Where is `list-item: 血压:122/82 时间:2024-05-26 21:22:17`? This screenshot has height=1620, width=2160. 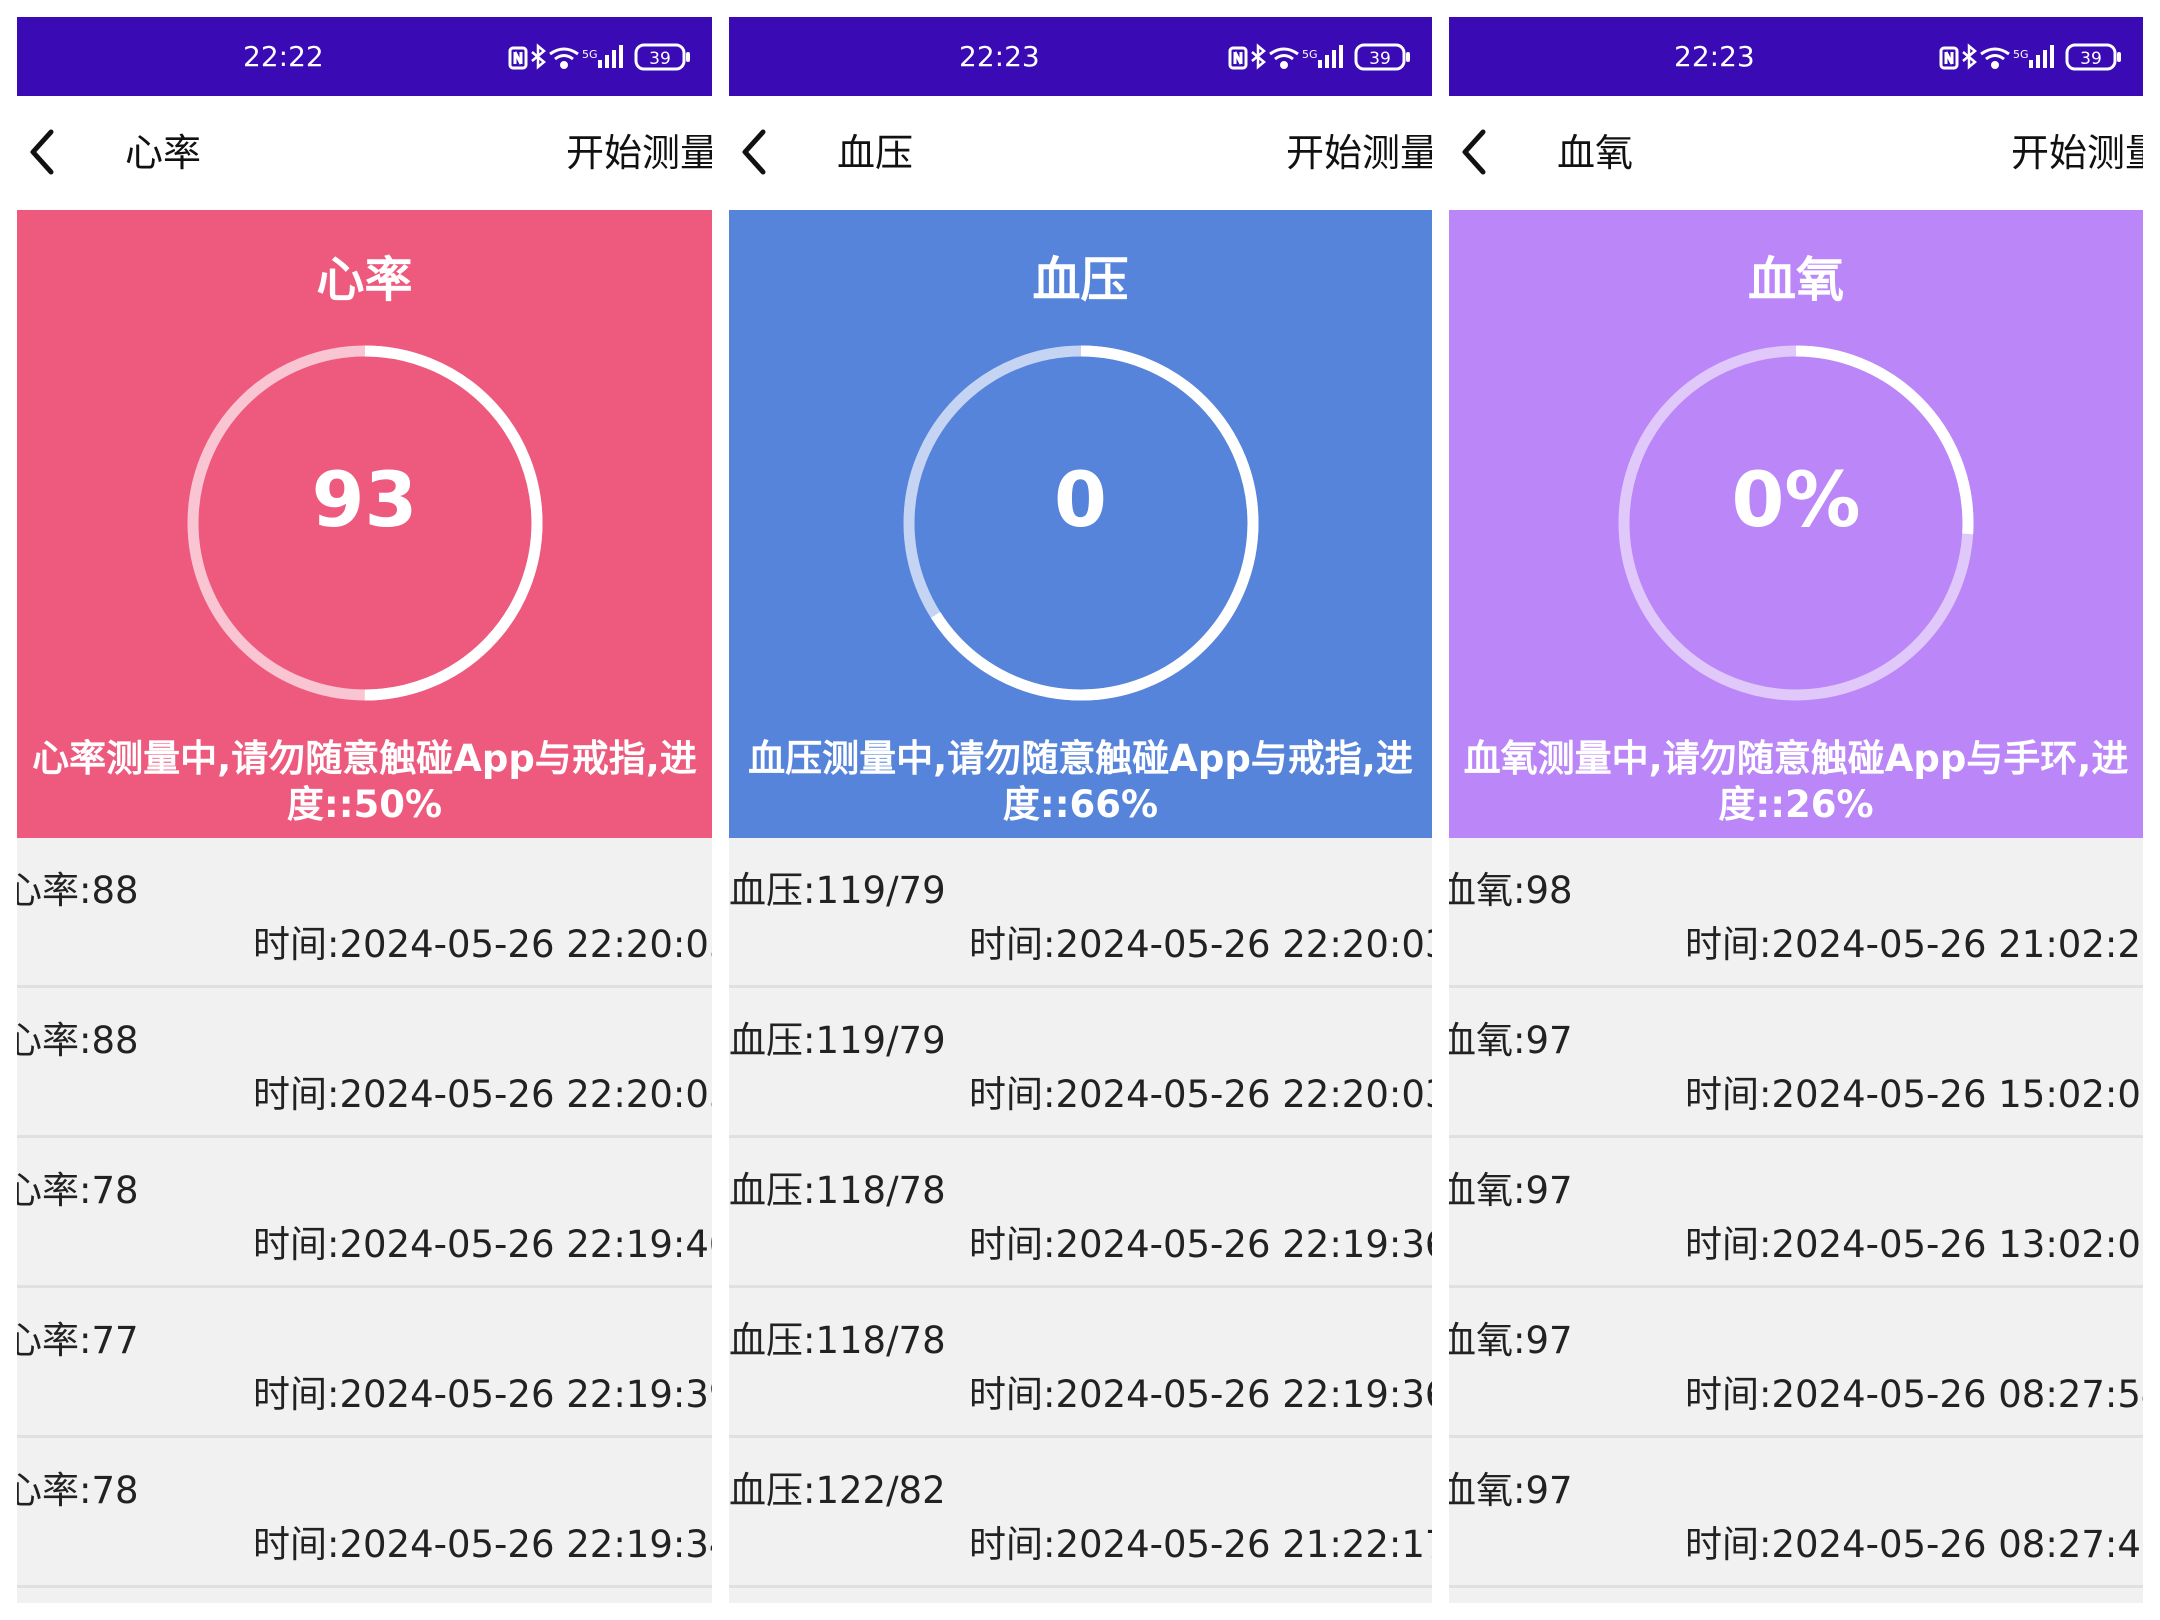 list-item: 血压:122/82 时间:2024-05-26 21:22:17 is located at coordinates (1080, 1513).